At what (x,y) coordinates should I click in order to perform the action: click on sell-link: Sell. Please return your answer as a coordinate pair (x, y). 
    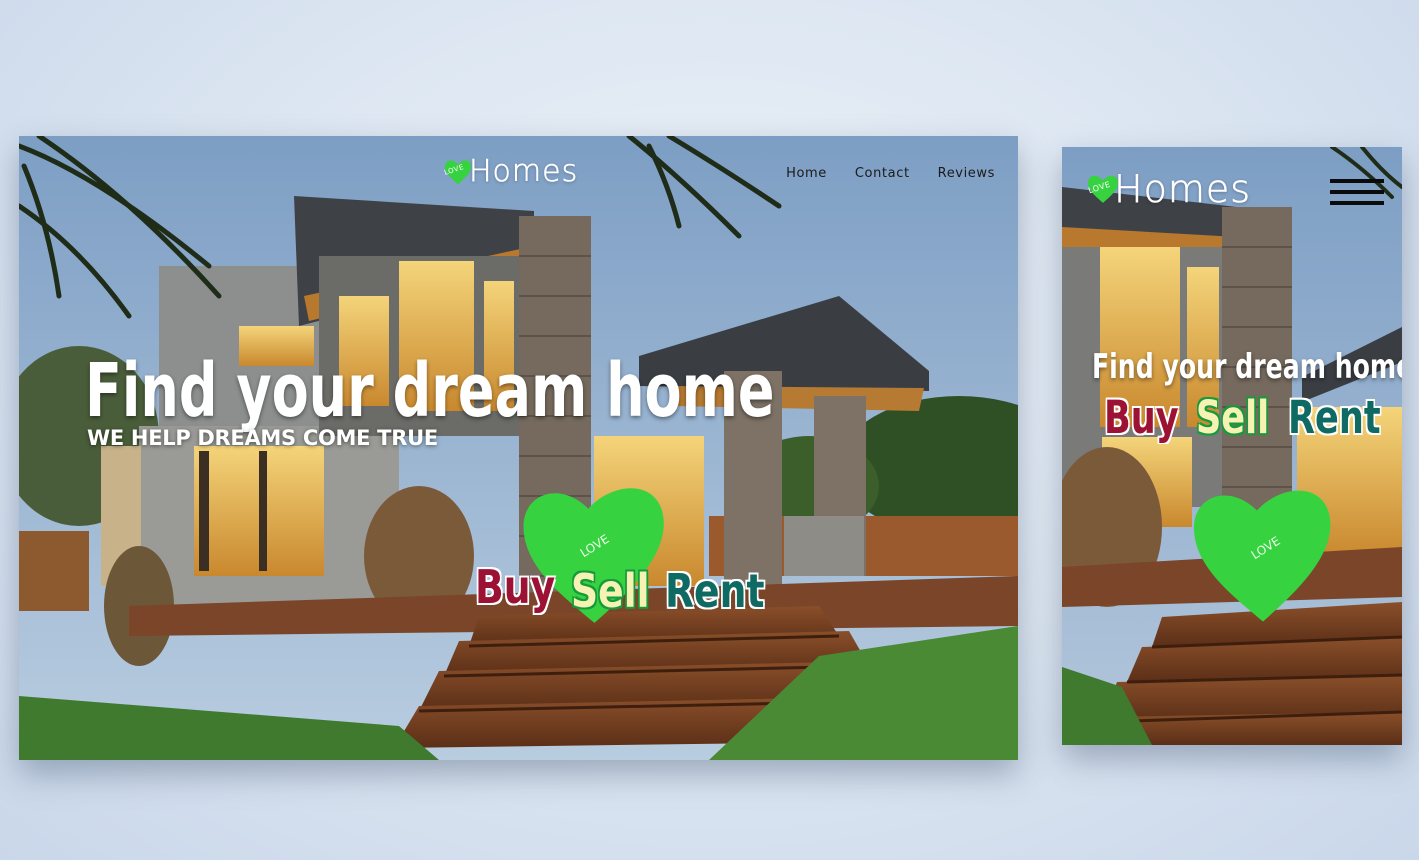
    Looking at the image, I should click on (610, 591).